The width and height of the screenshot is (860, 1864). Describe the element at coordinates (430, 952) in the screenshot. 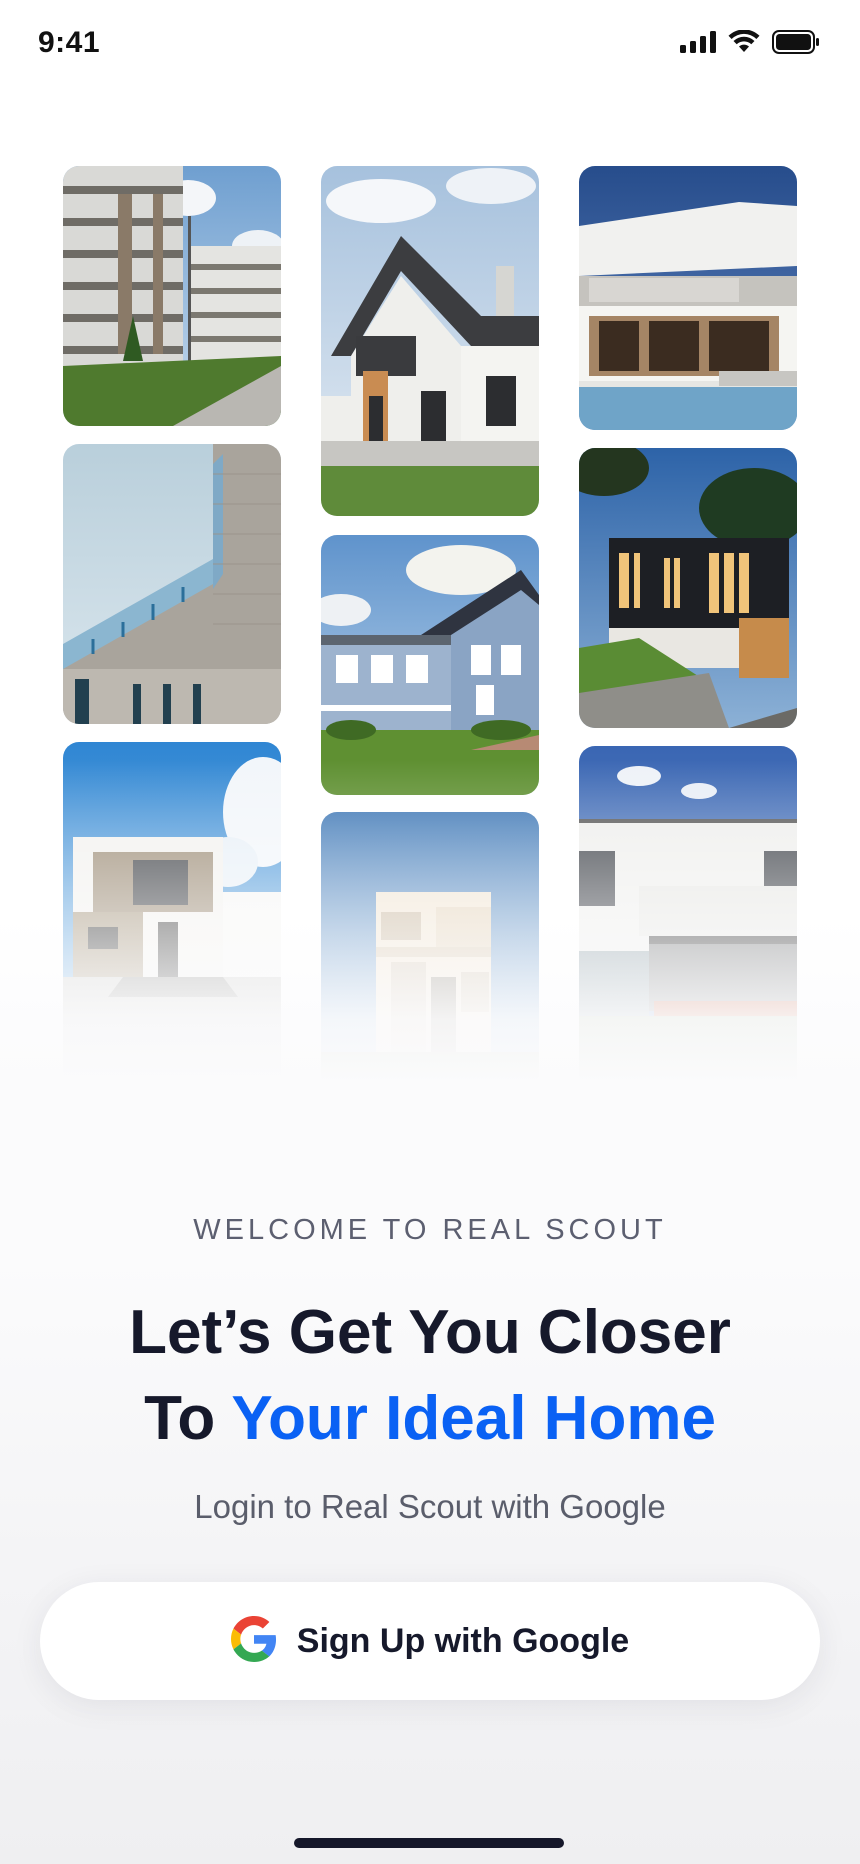

I see `cream-cube-house-photo` at that location.